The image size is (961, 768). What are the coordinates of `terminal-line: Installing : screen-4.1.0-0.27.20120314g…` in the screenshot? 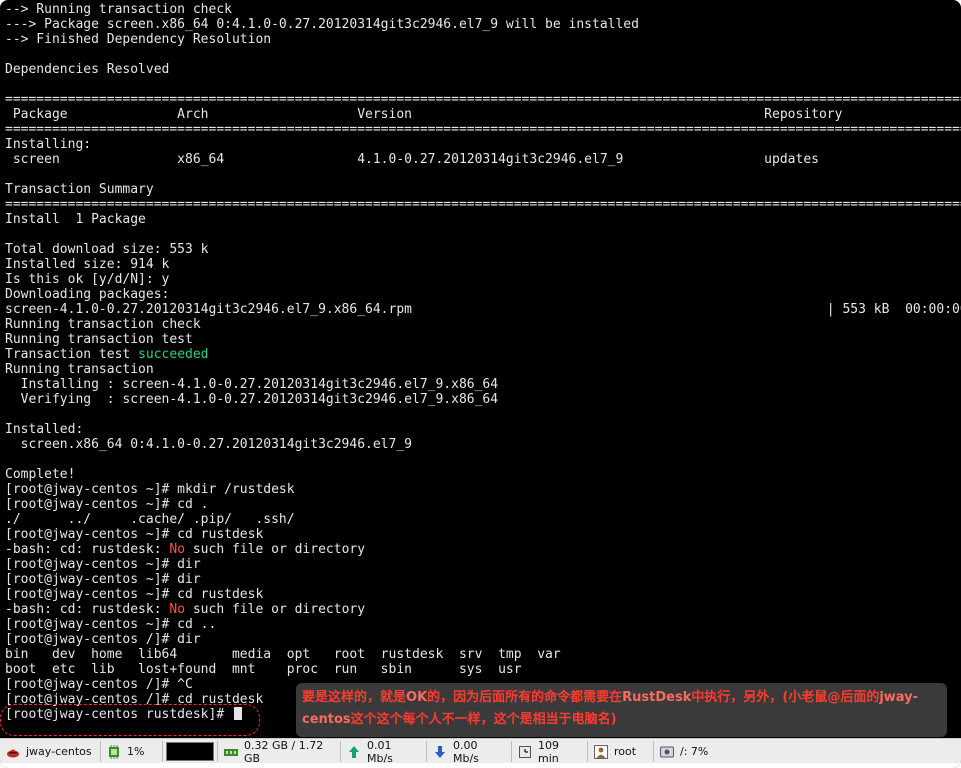 It's located at (483, 384).